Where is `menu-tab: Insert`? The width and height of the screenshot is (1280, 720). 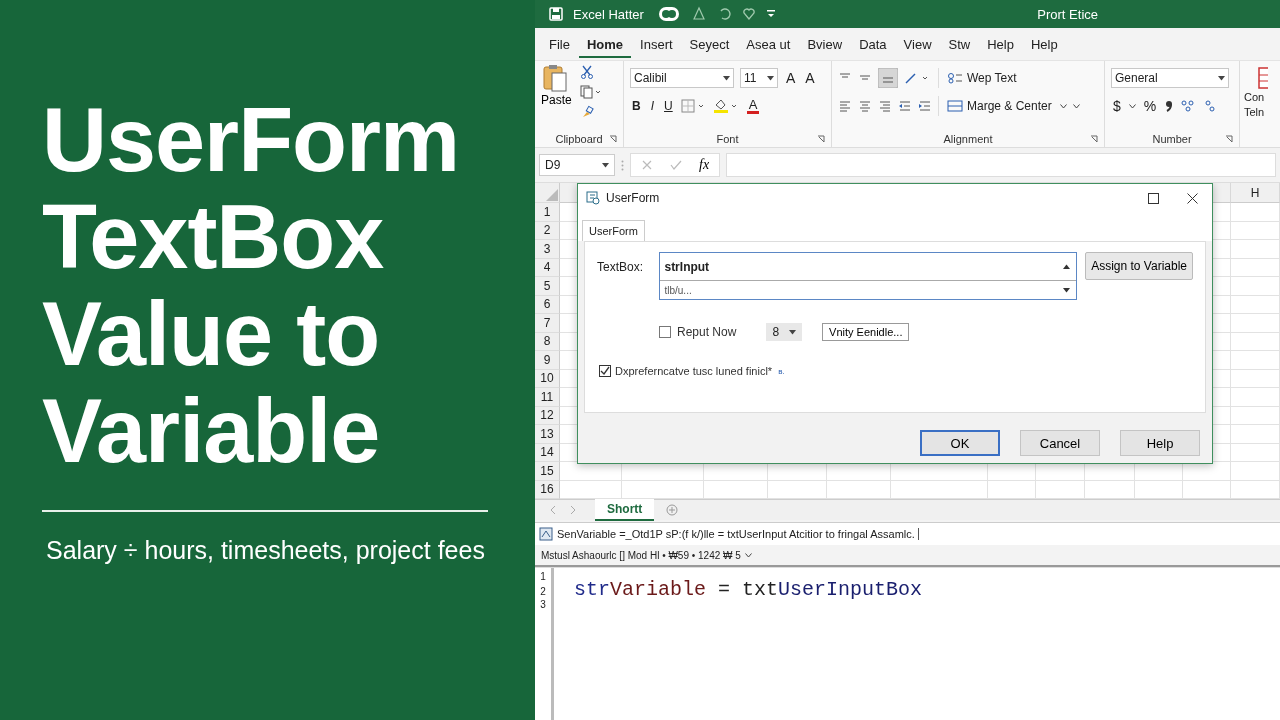
menu-tab: Insert is located at coordinates (656, 44).